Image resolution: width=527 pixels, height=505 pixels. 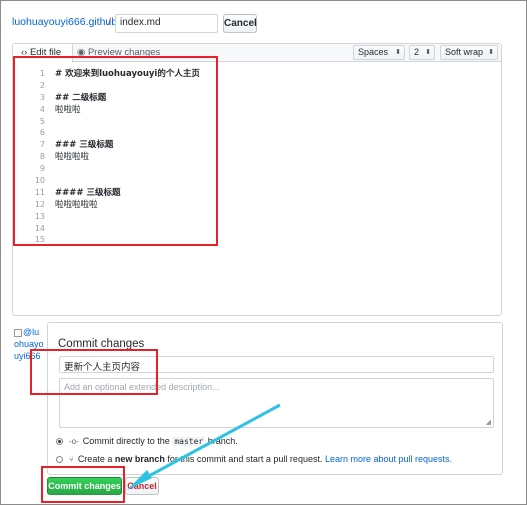 What do you see at coordinates (127, 110) in the screenshot?
I see `code-line: 4 啦啦啦` at bounding box center [127, 110].